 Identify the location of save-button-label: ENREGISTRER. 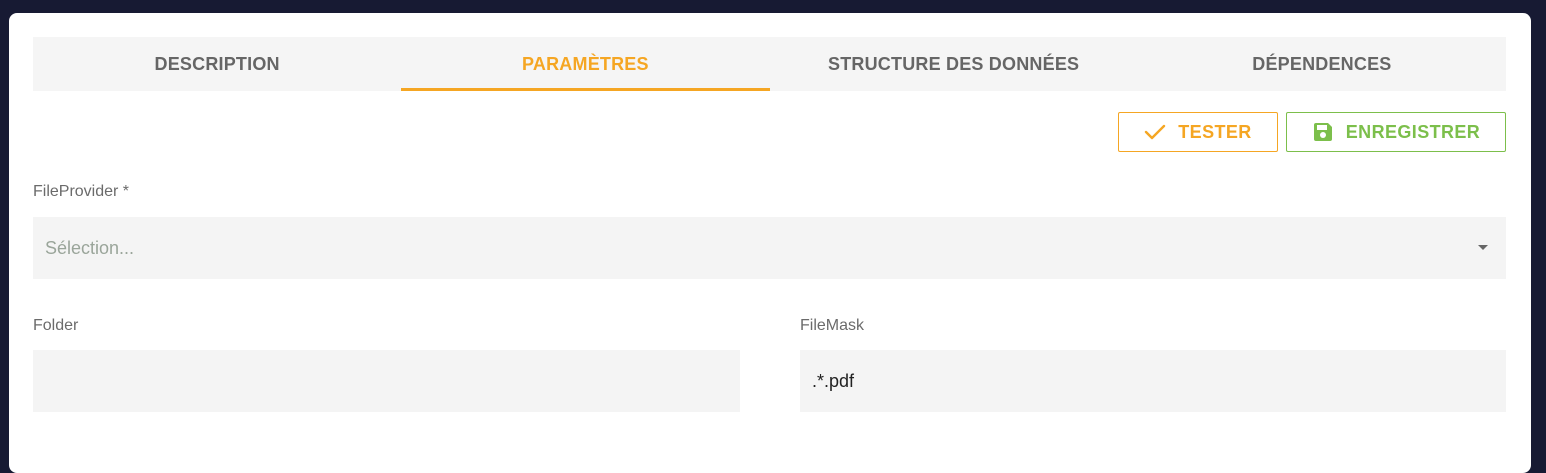
(1413, 131).